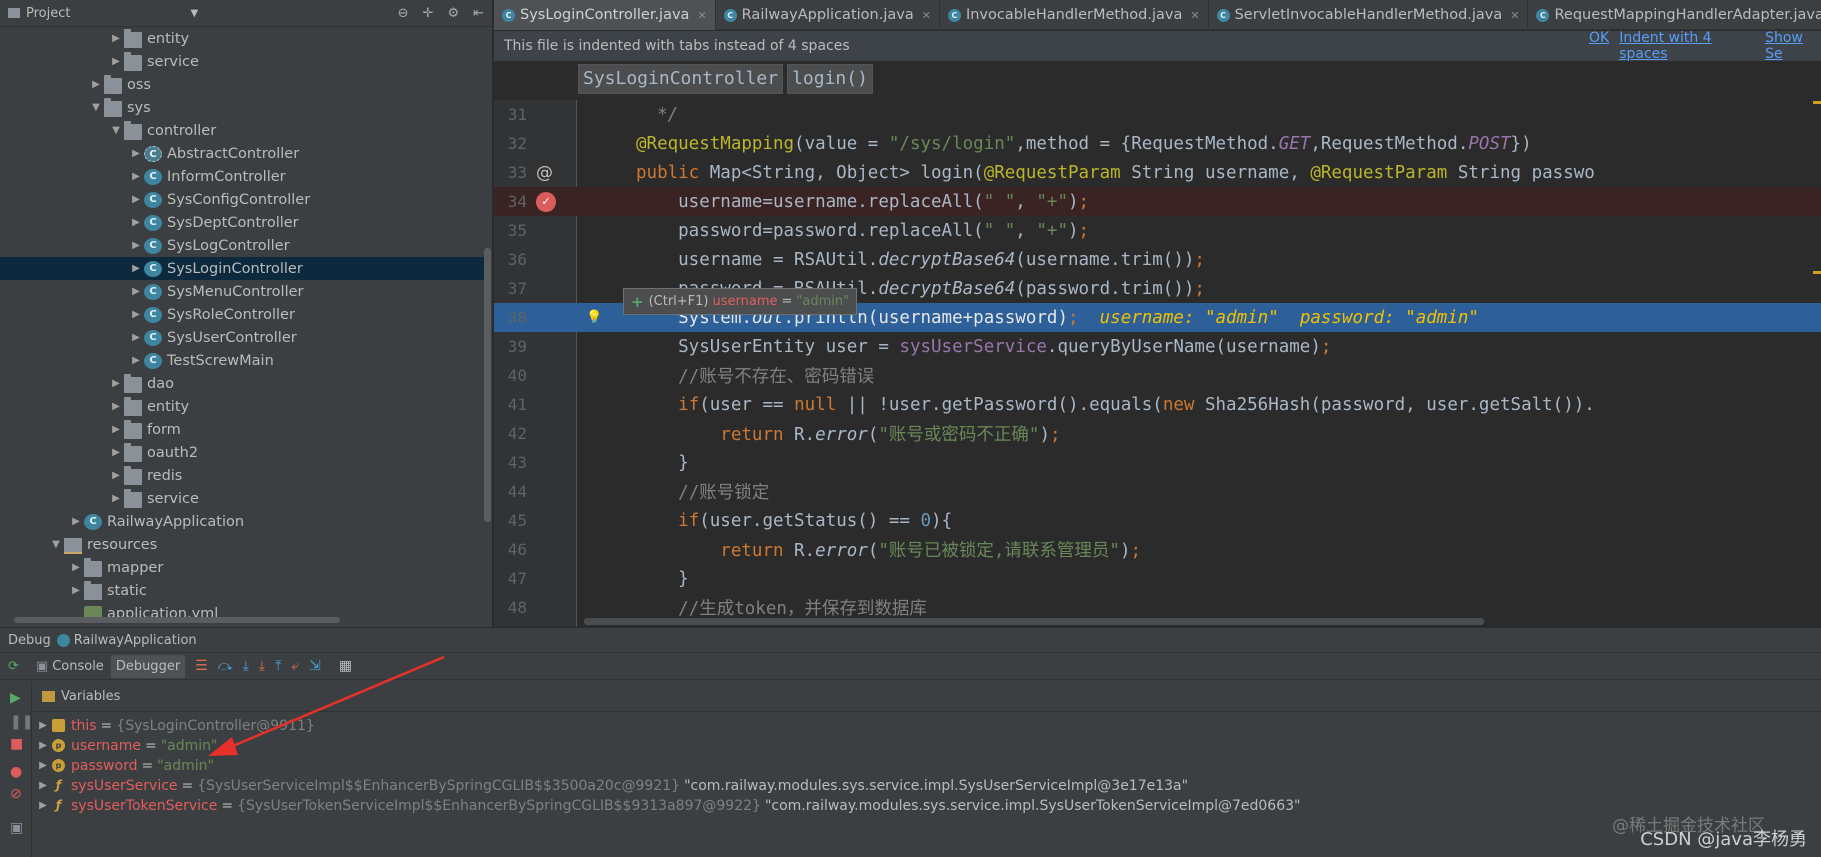 This screenshot has height=857, width=1821. What do you see at coordinates (512, 607) in the screenshot?
I see `line-number: 48` at bounding box center [512, 607].